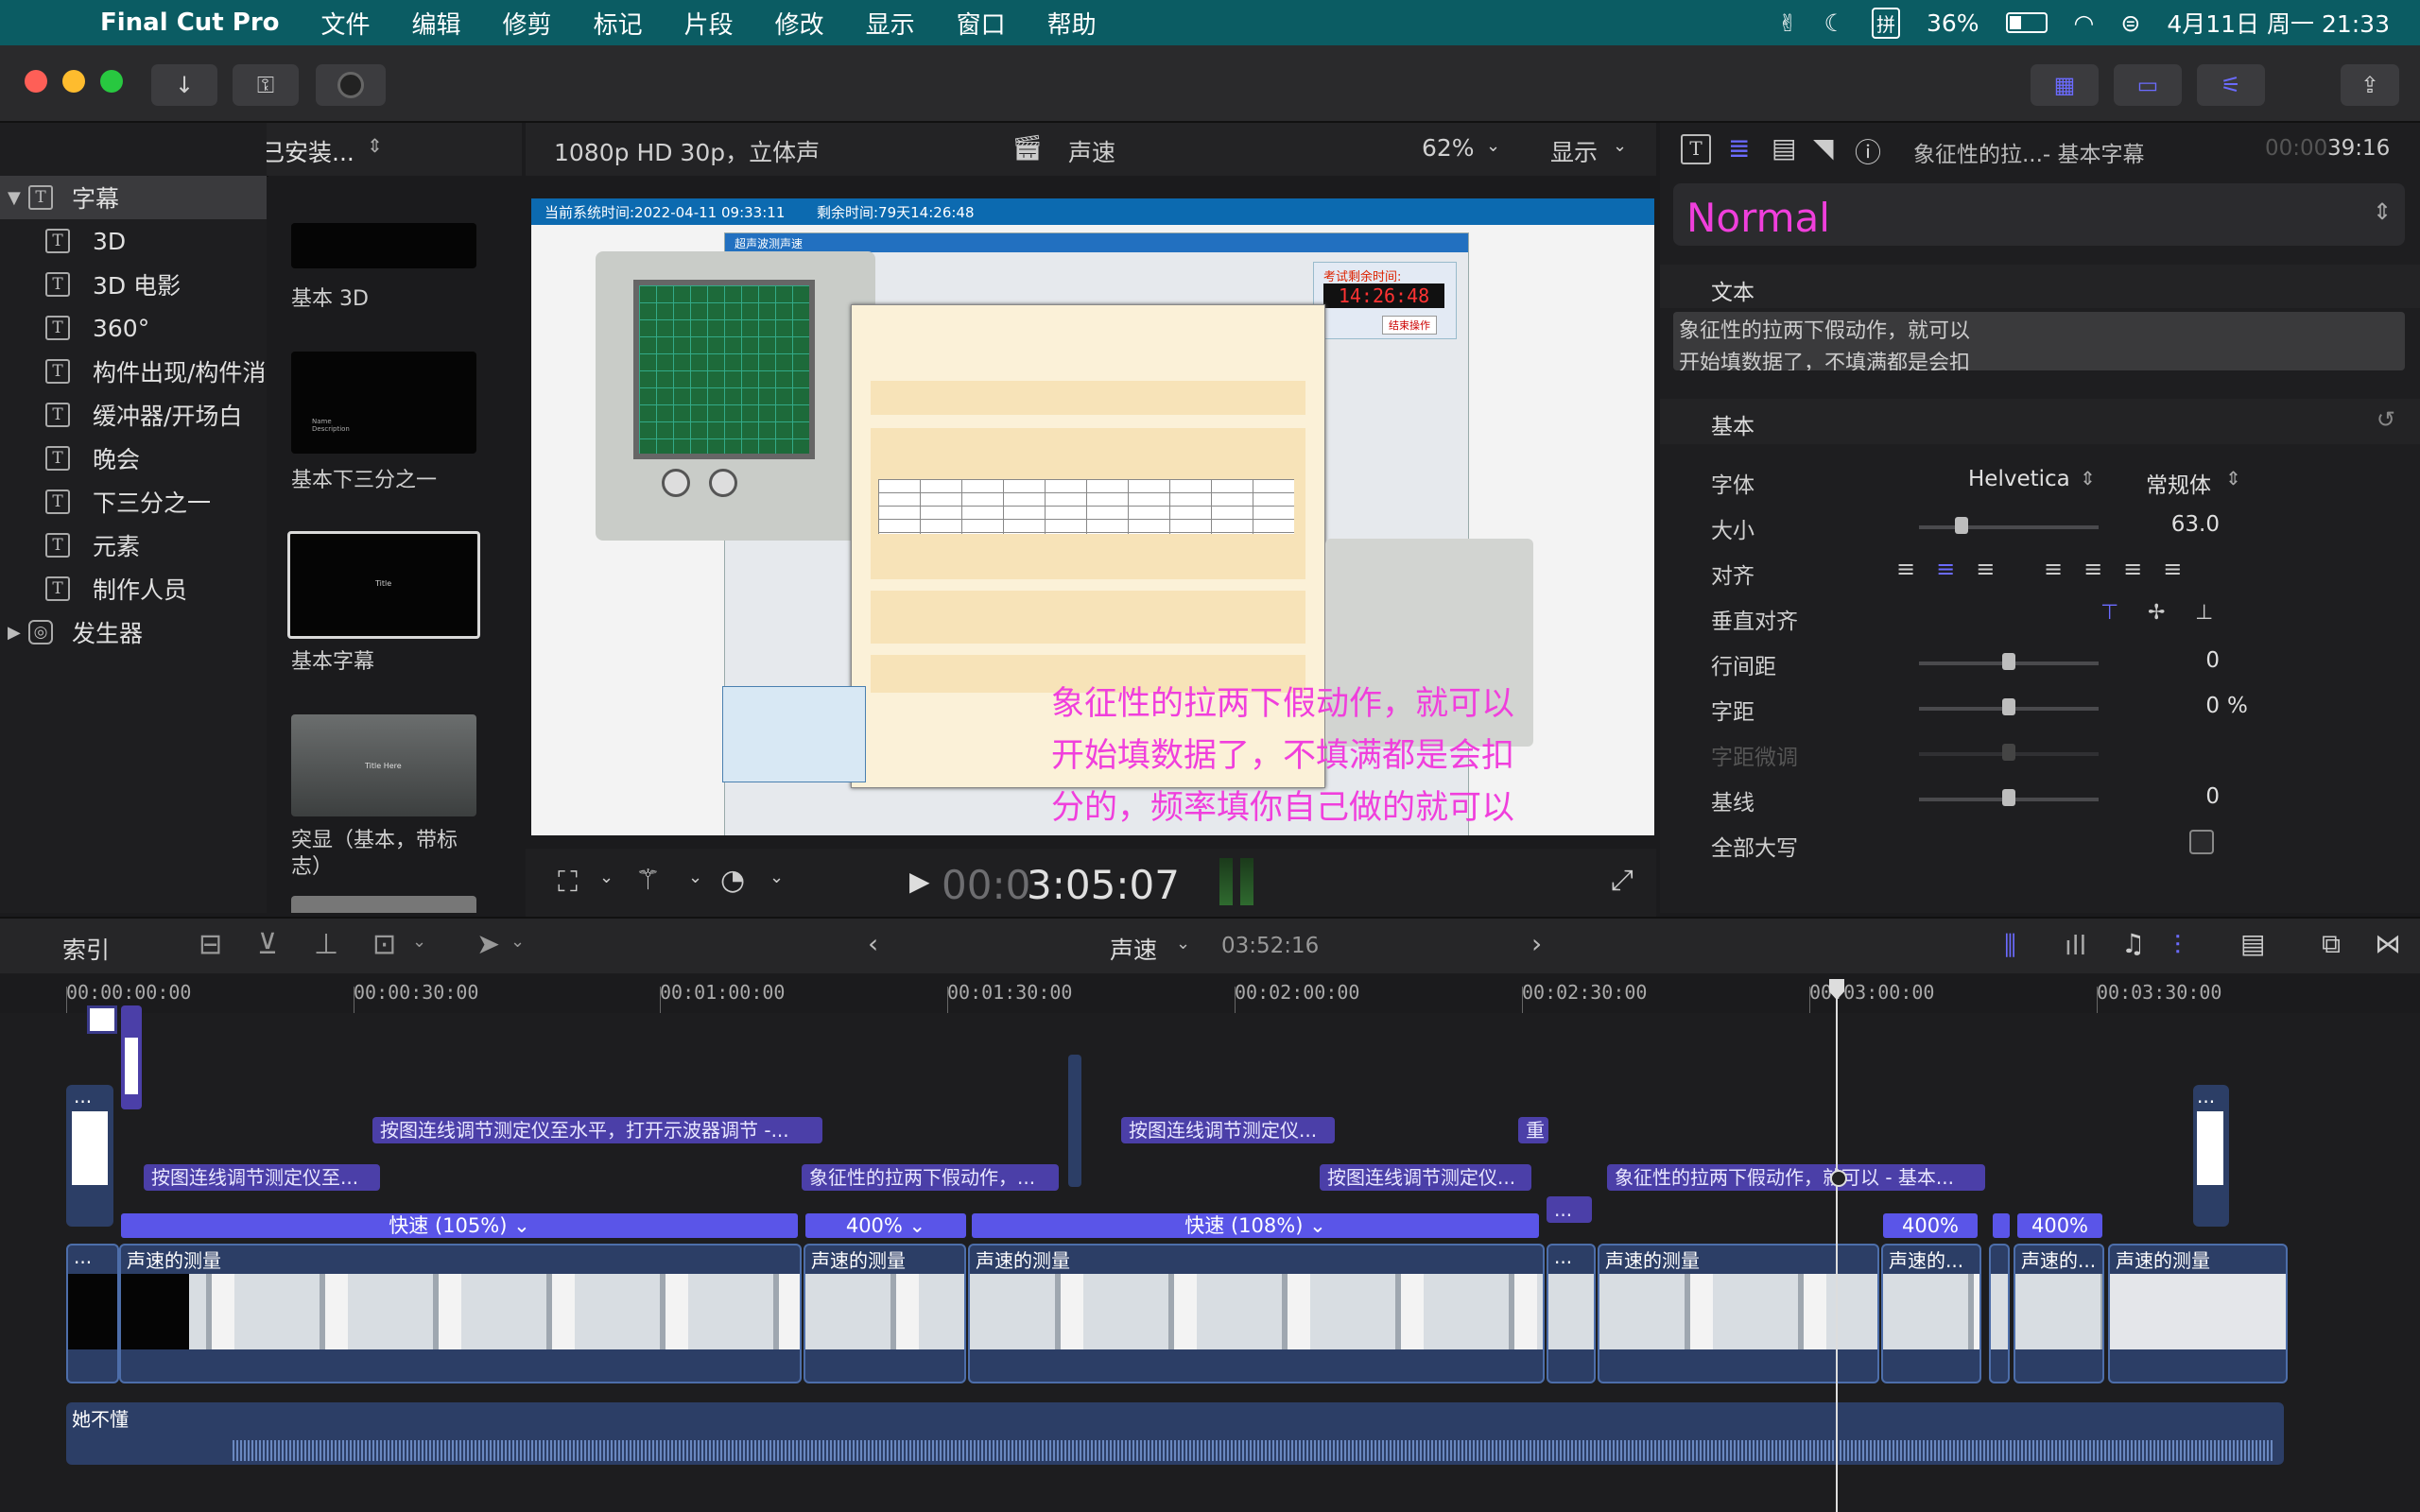  What do you see at coordinates (383, 765) in the screenshot?
I see `thumb-reveal-basic: Title Here` at bounding box center [383, 765].